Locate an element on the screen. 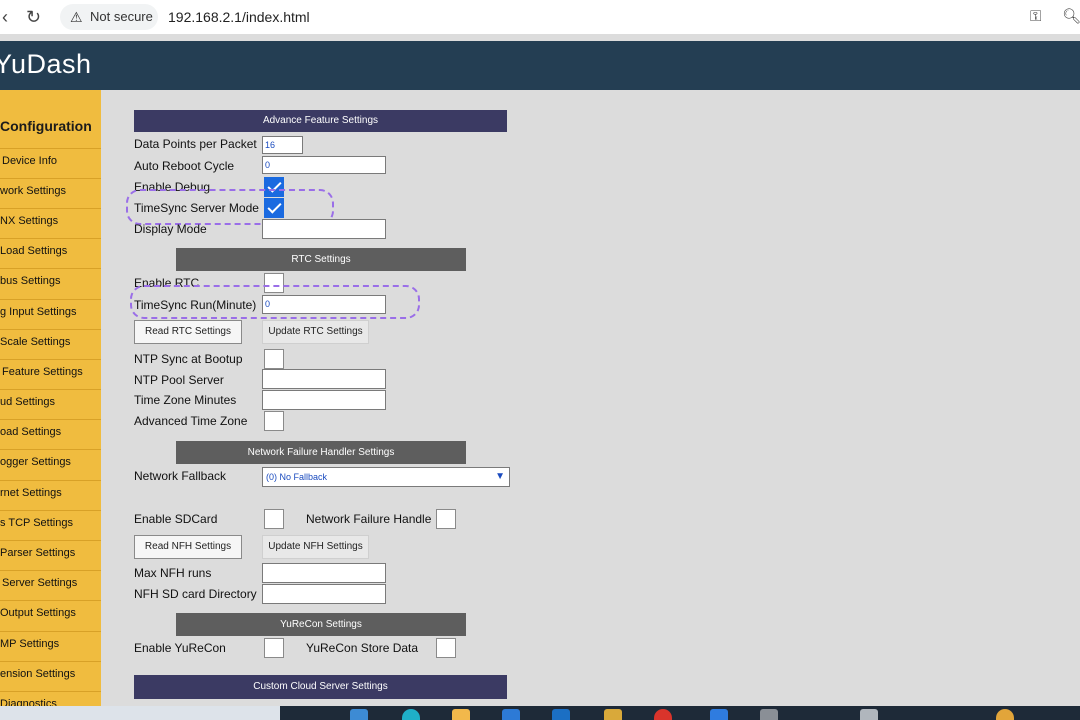  sidebar-item: NX Settings is located at coordinates (50, 223).